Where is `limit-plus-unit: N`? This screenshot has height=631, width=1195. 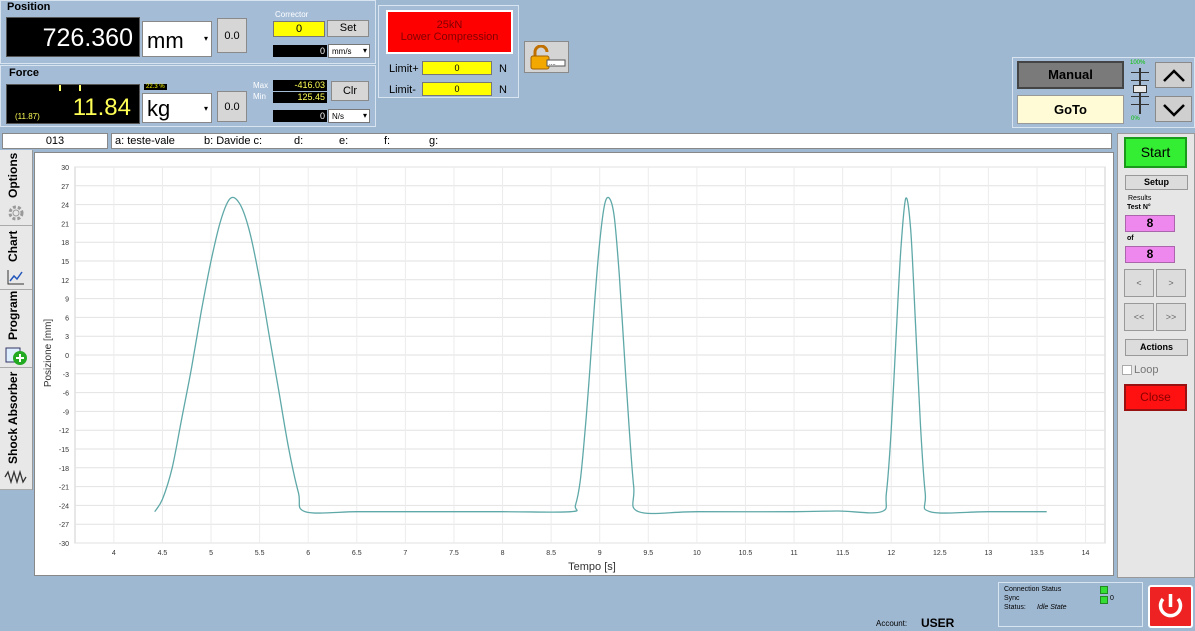 limit-plus-unit: N is located at coordinates (503, 69).